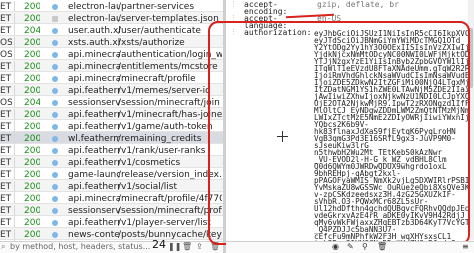  Describe the element at coordinates (32, 235) in the screenshot. I see `status-cell: 200` at that location.